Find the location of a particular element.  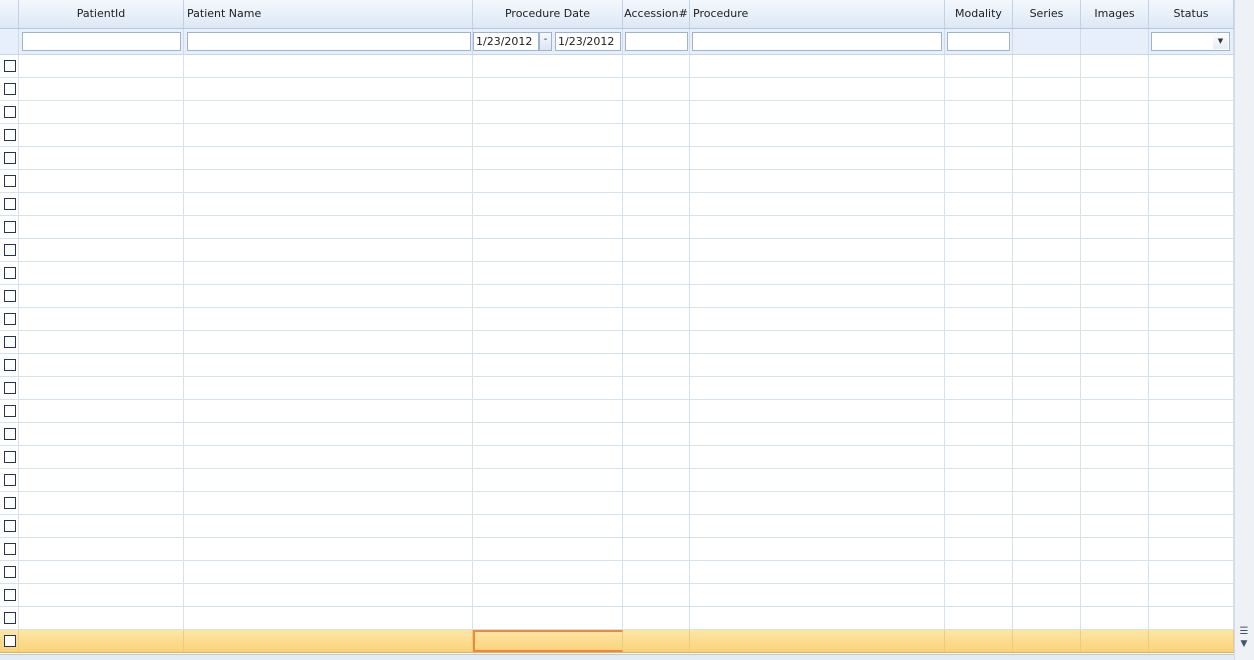

vertical-scrollbar: ☰ ▼ is located at coordinates (1244, 330).